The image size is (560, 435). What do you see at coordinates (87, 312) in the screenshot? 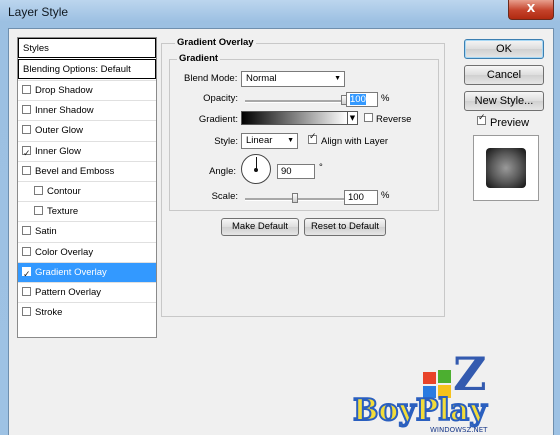
I see `style-item-stroke: Stroke` at bounding box center [87, 312].